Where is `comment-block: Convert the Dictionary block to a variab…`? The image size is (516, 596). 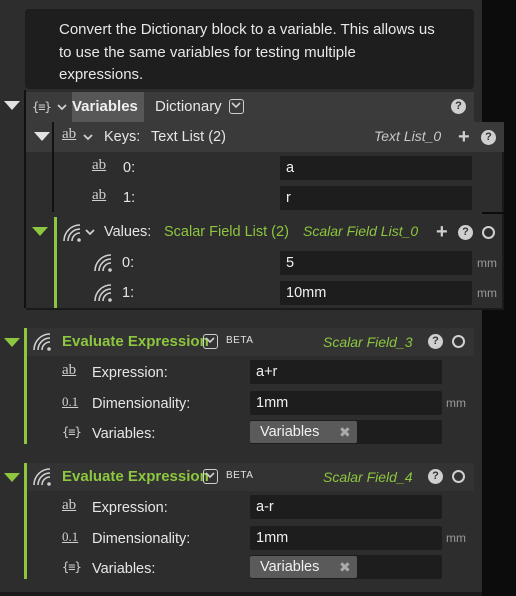
comment-block: Convert the Dictionary block to a variab… is located at coordinates (249, 49).